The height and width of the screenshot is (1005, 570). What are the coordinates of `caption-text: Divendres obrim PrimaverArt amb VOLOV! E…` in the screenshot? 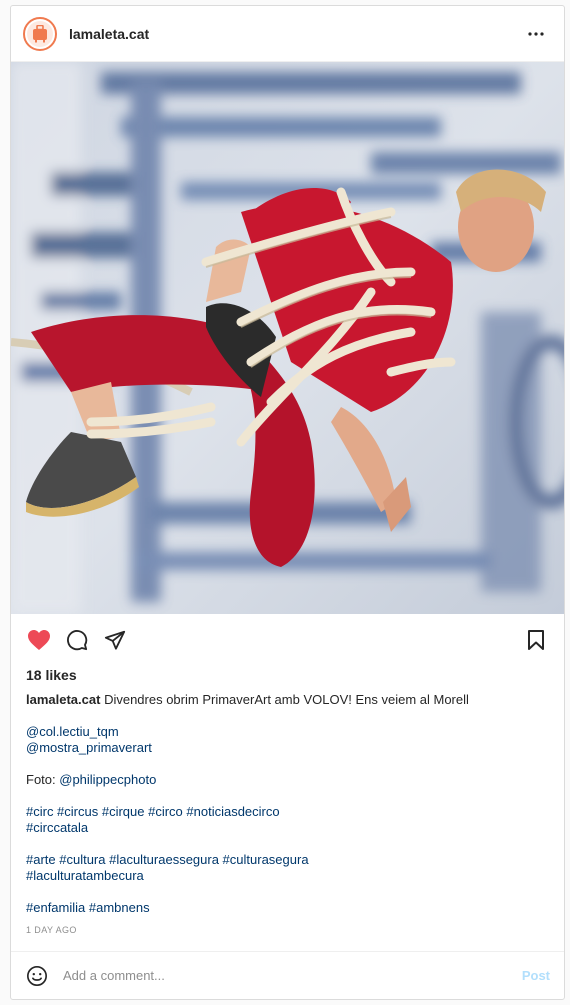 It's located at (286, 699).